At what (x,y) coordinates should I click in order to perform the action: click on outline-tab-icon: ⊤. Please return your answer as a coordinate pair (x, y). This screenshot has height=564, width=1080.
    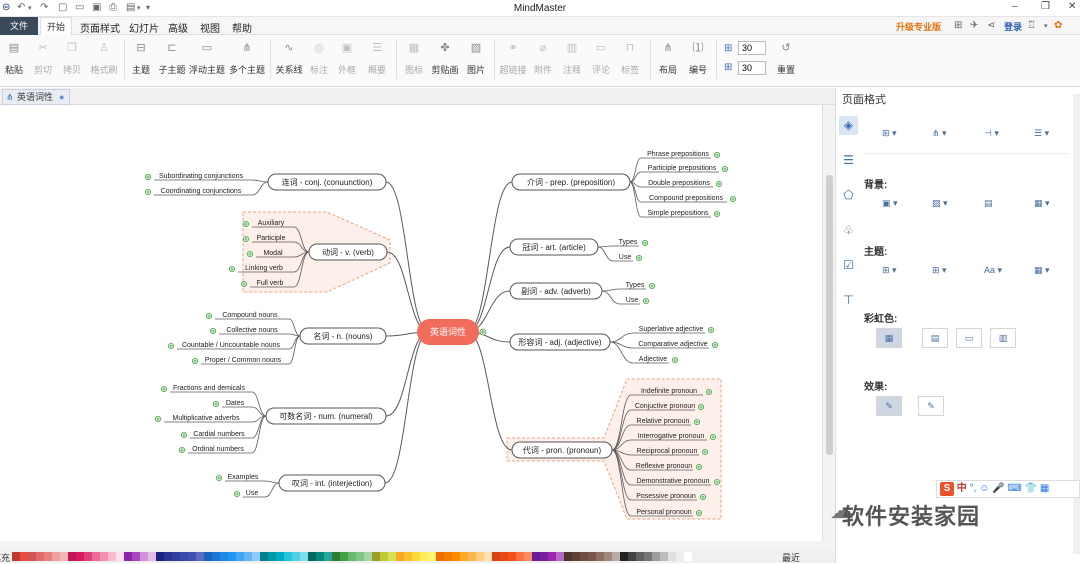
    Looking at the image, I should click on (848, 300).